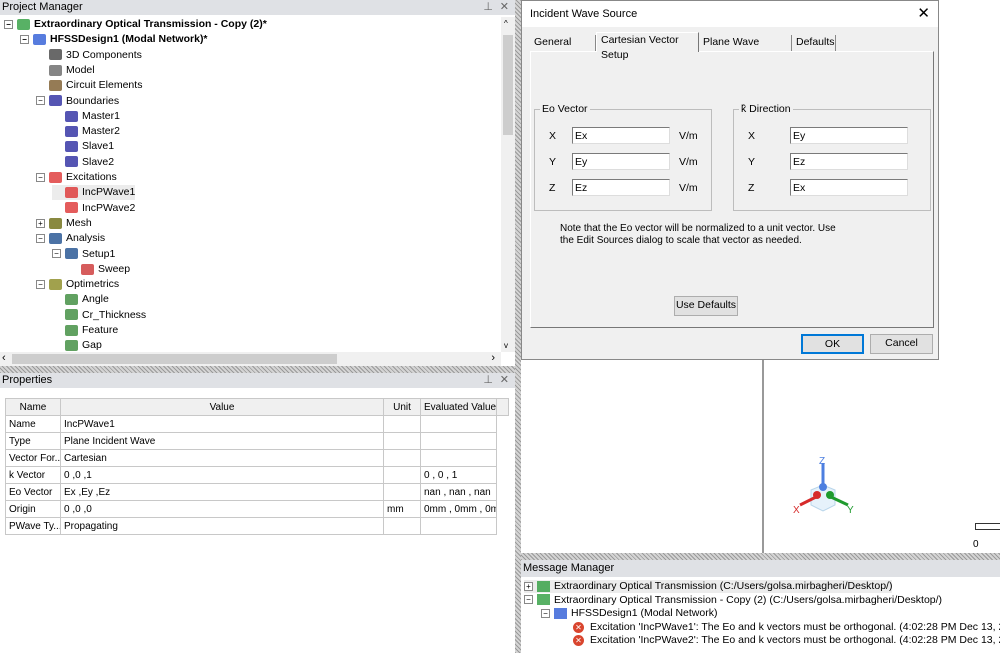 The width and height of the screenshot is (1000, 653). I want to click on table-cell: 0 ,0 ,1, so click(222, 475).